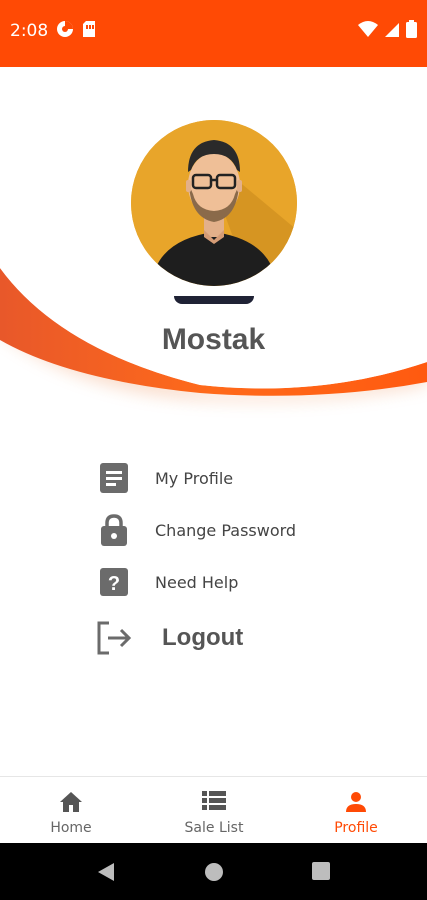 The height and width of the screenshot is (900, 427). What do you see at coordinates (114, 478) in the screenshot?
I see `document-icon` at bounding box center [114, 478].